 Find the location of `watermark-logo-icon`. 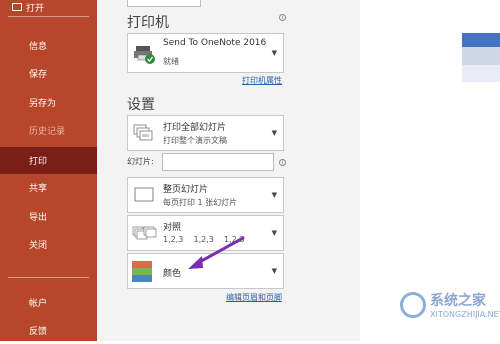

watermark-logo-icon is located at coordinates (413, 304).